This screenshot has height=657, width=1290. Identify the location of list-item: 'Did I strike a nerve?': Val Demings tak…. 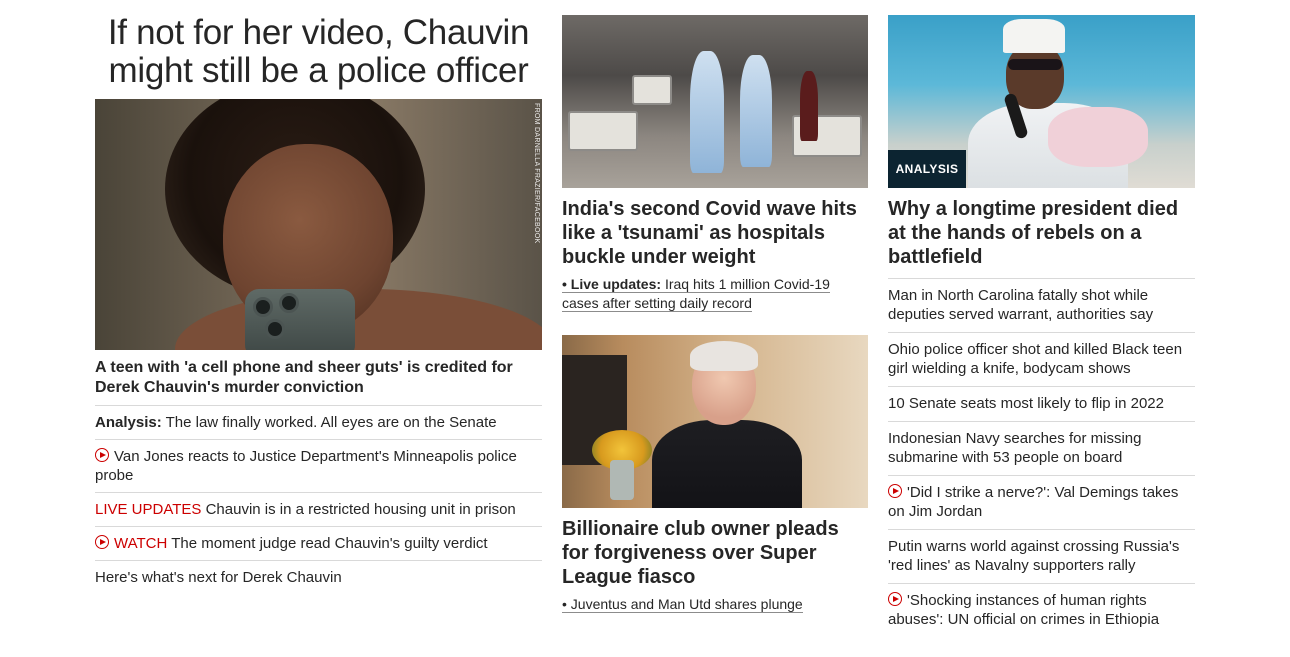
(1041, 503).